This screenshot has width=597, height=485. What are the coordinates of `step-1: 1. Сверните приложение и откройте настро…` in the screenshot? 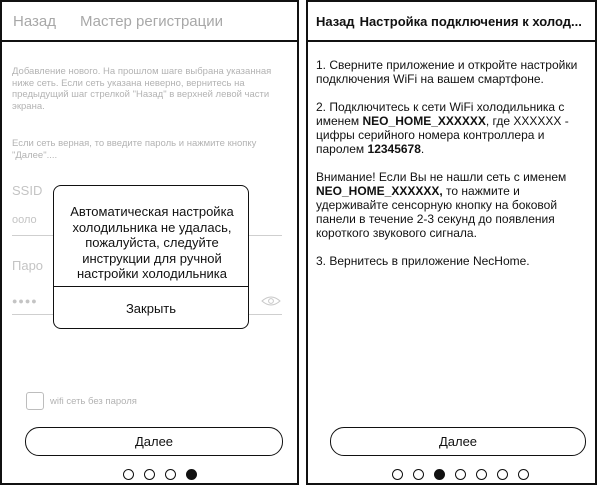 It's located at (447, 72).